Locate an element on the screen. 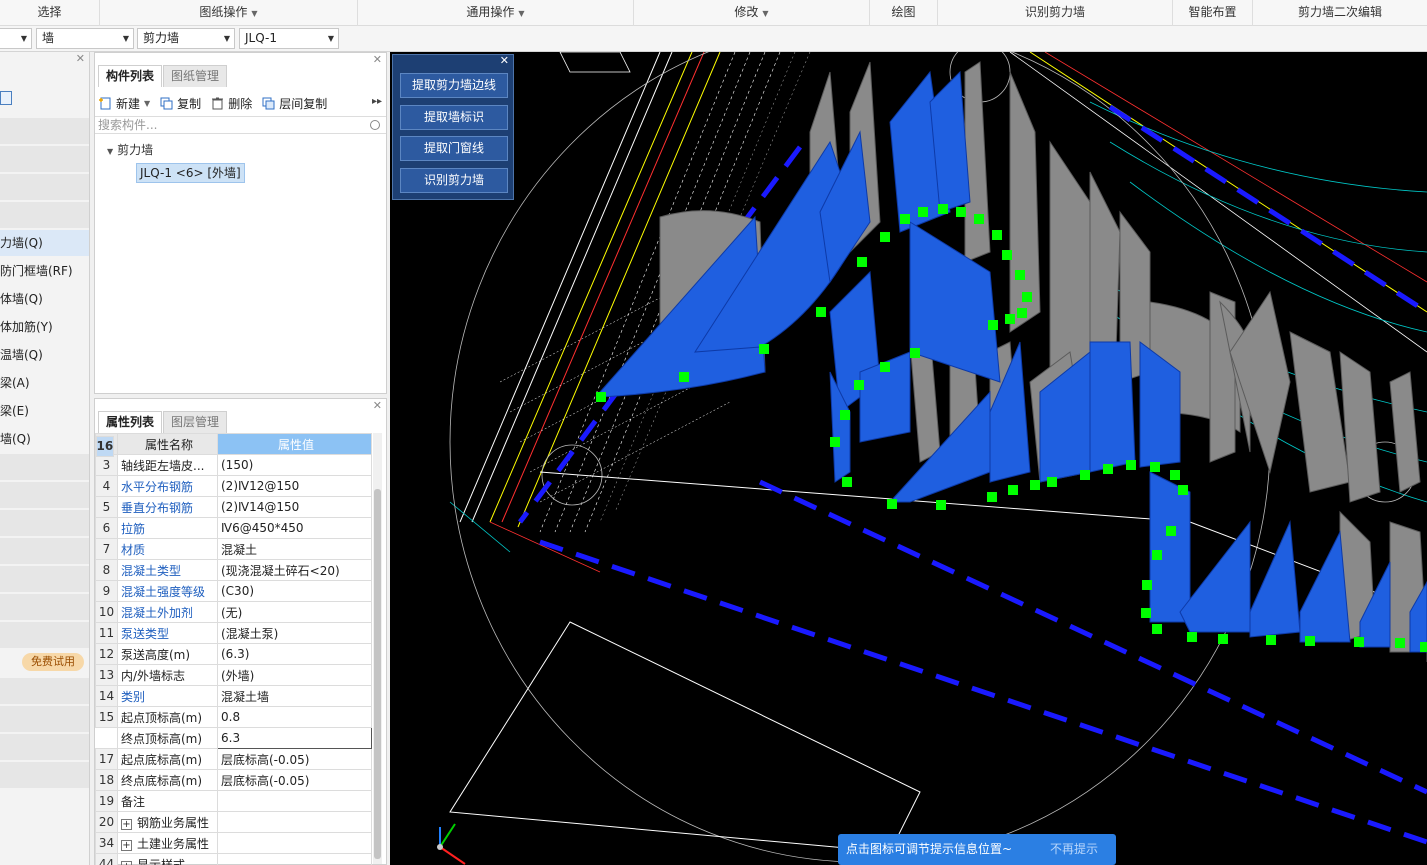 The height and width of the screenshot is (865, 1427). property-row: 5 垂直分布钢筋 (2)Ⅳ14@150 is located at coordinates (233, 507).